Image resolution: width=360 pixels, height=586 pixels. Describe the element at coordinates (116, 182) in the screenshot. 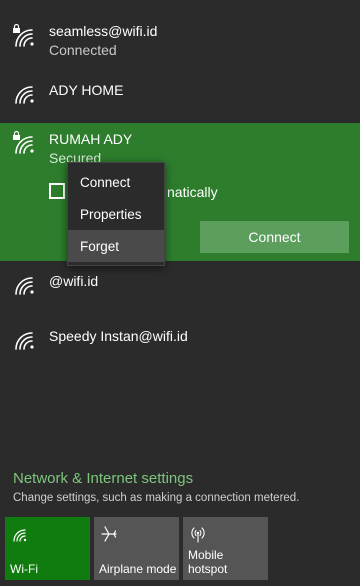

I see `menu-item-connect: Connect` at that location.